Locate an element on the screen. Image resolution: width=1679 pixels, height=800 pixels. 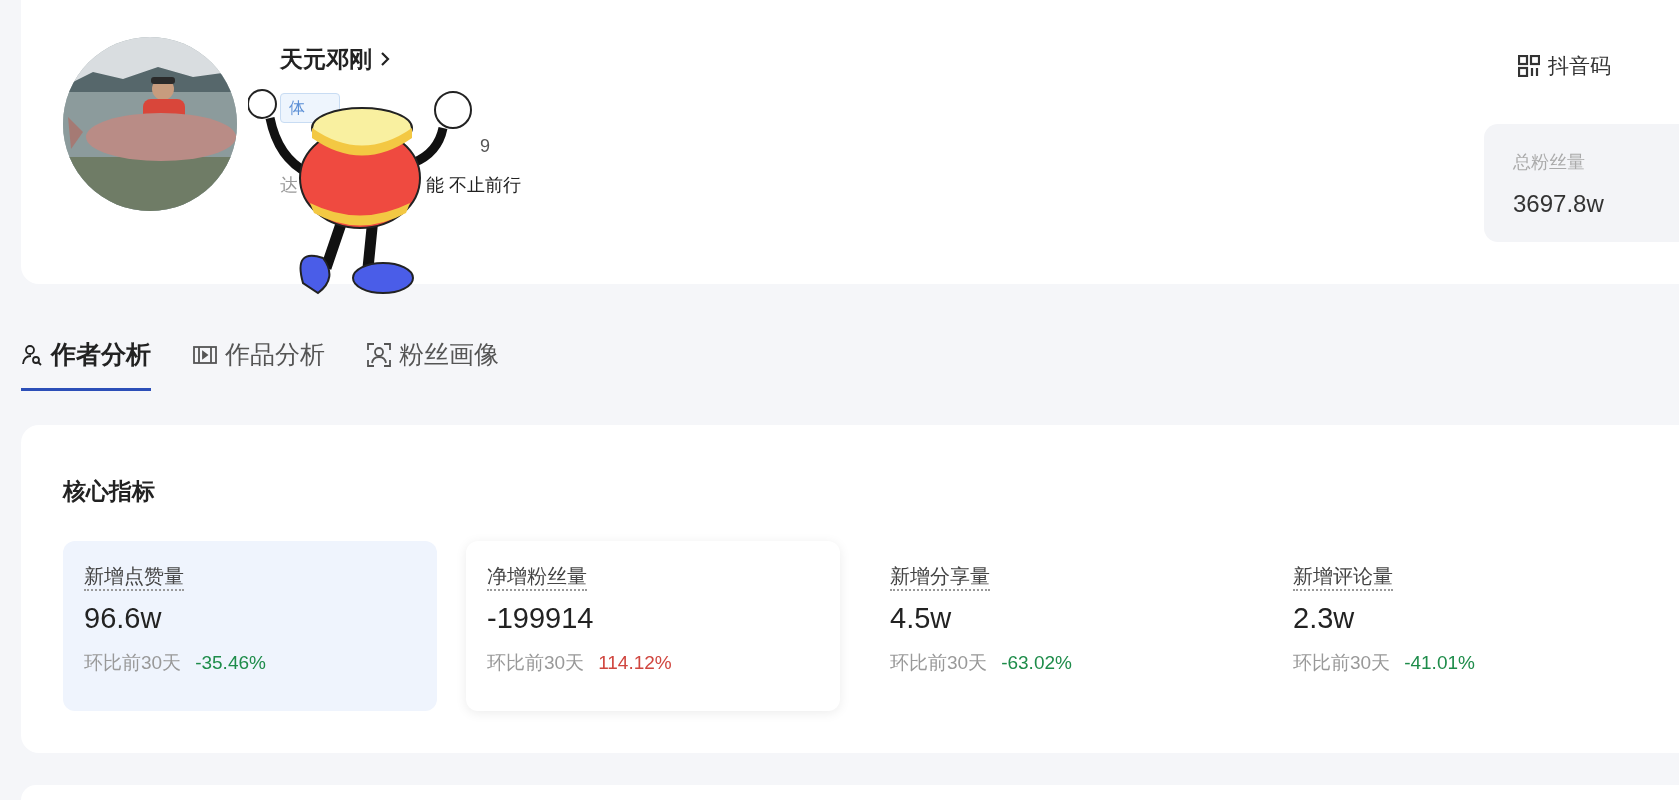
change-percent: -35.46% is located at coordinates (230, 662).